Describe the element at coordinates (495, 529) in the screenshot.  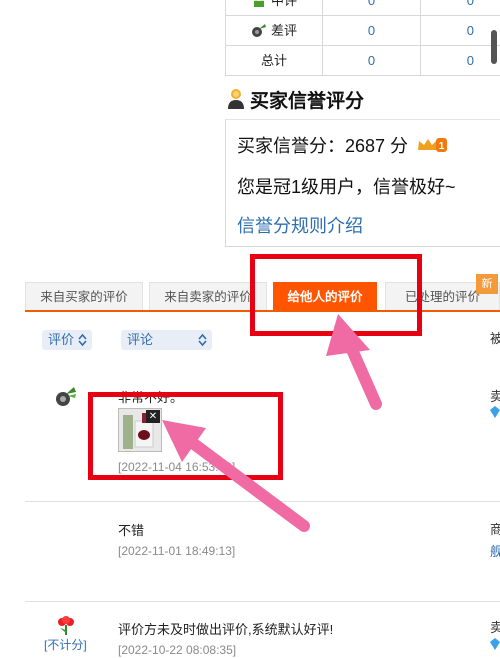
I see `rated-party-label: 商` at that location.